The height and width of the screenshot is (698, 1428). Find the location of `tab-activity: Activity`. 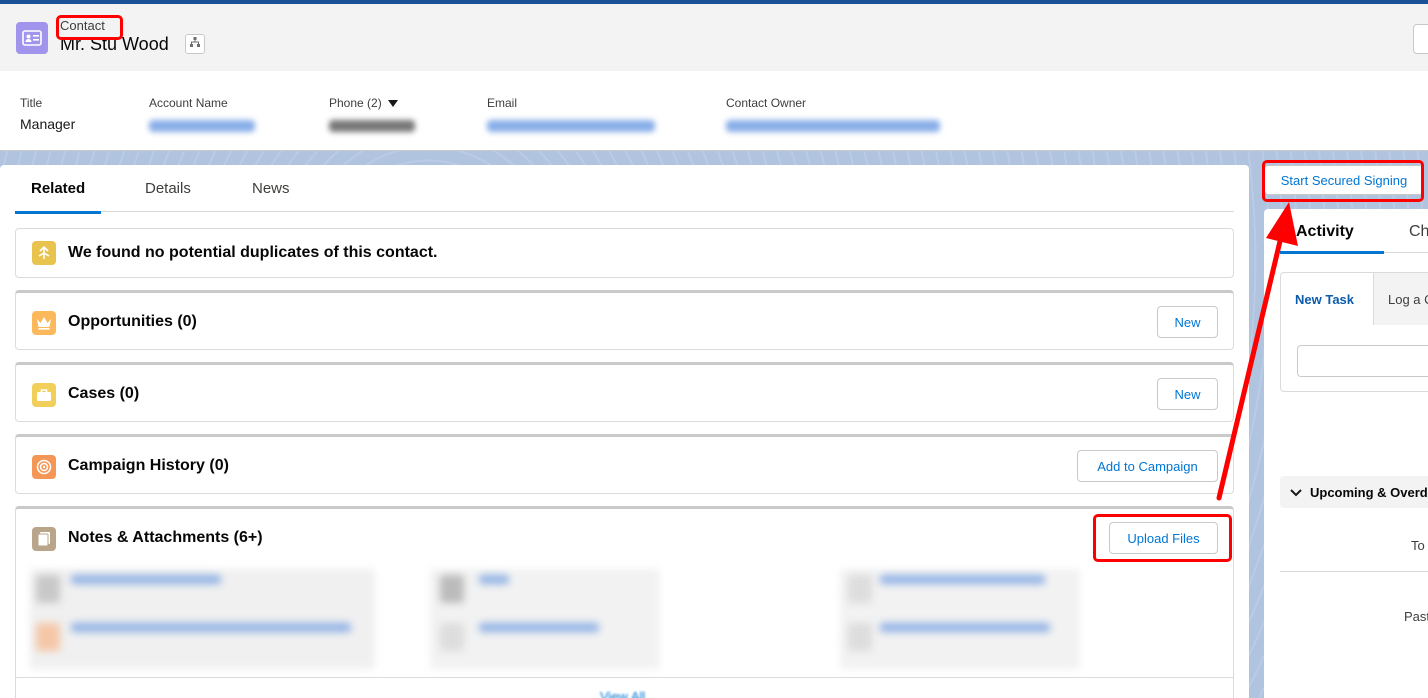

tab-activity: Activity is located at coordinates (1325, 232).